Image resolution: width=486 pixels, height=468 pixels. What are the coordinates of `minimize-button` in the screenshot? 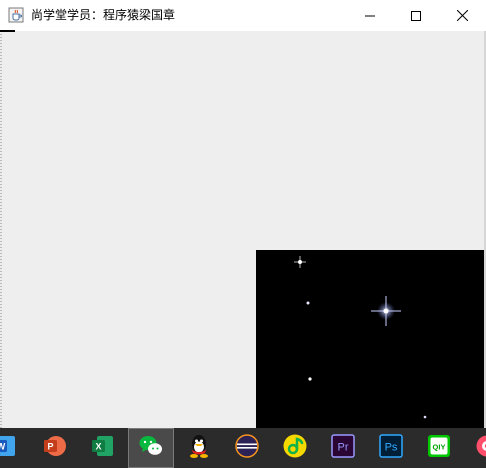 It's located at (370, 15).